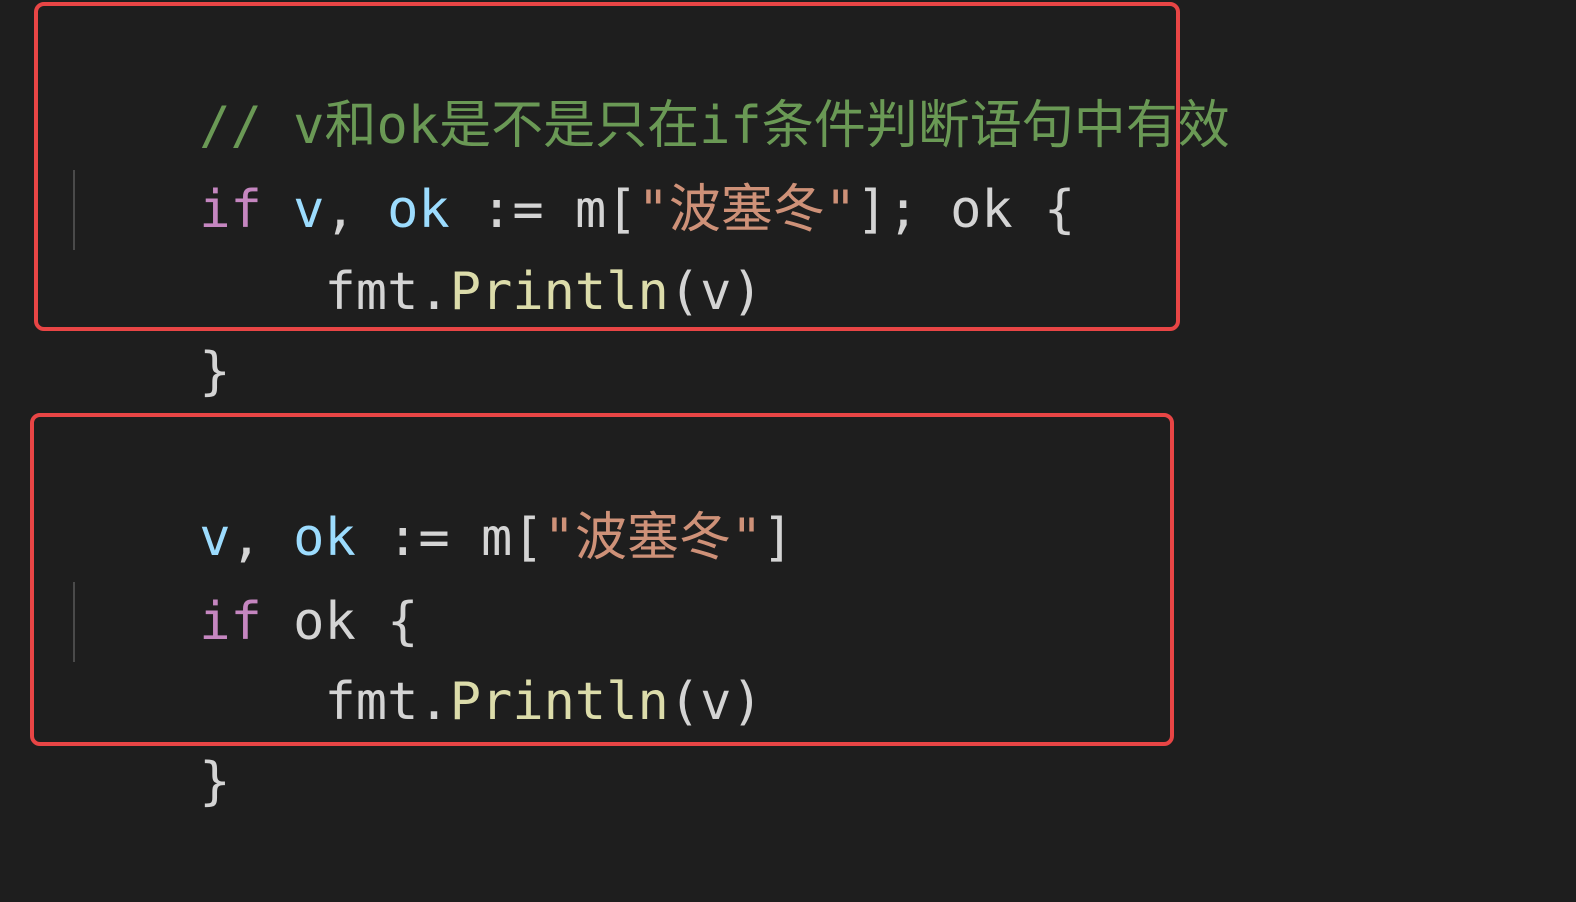 The image size is (1576, 902). I want to click on bracket-token: ], so click(778, 538).